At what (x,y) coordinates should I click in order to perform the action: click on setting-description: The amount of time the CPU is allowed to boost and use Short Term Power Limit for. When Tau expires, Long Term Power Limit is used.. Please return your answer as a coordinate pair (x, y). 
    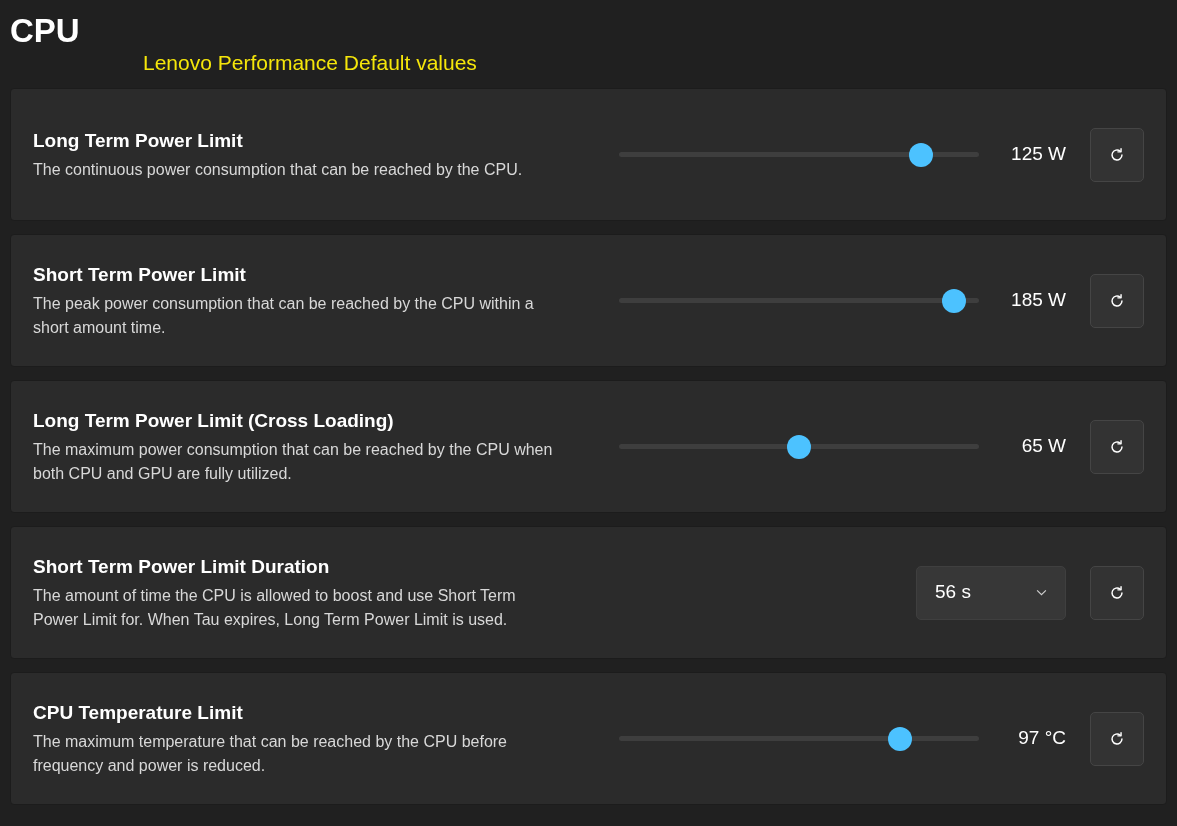
    Looking at the image, I should click on (275, 607).